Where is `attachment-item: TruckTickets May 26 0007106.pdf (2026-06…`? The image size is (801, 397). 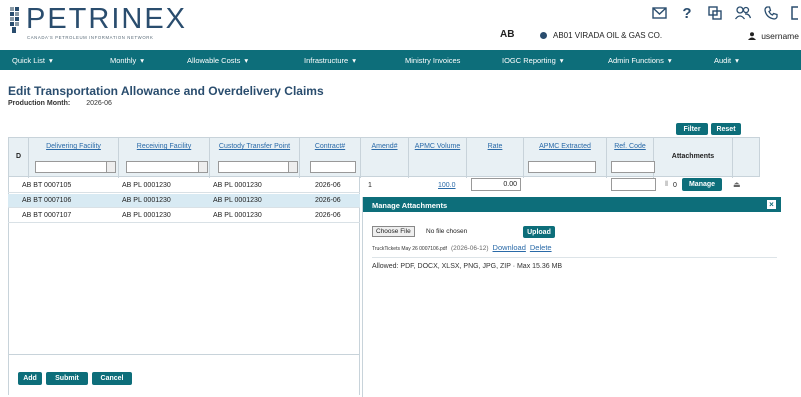 attachment-item: TruckTickets May 26 0007106.pdf (2026-06… is located at coordinates (462, 247).